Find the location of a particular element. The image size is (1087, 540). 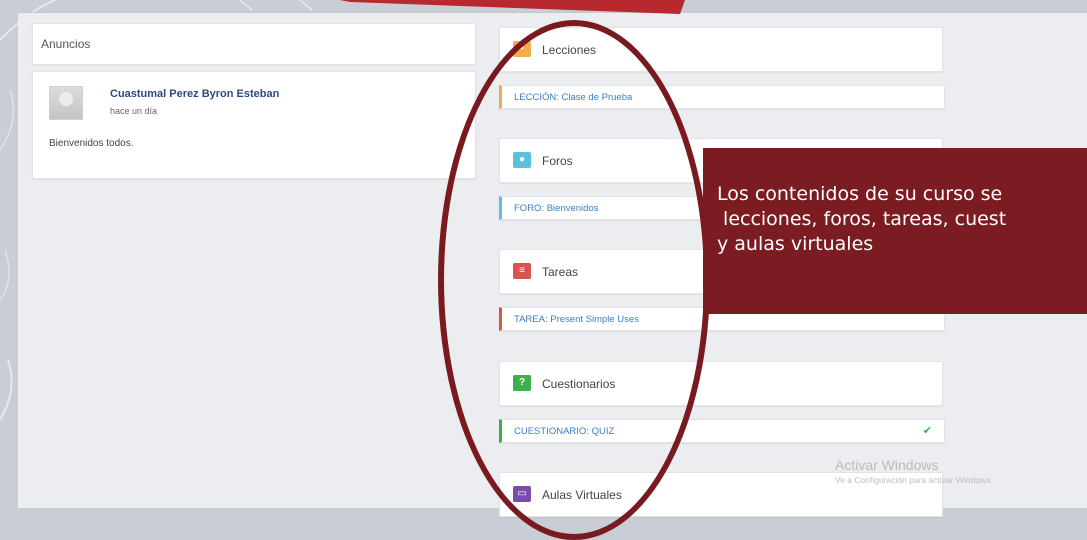

announcements-panel-header: Anuncios is located at coordinates (254, 44).